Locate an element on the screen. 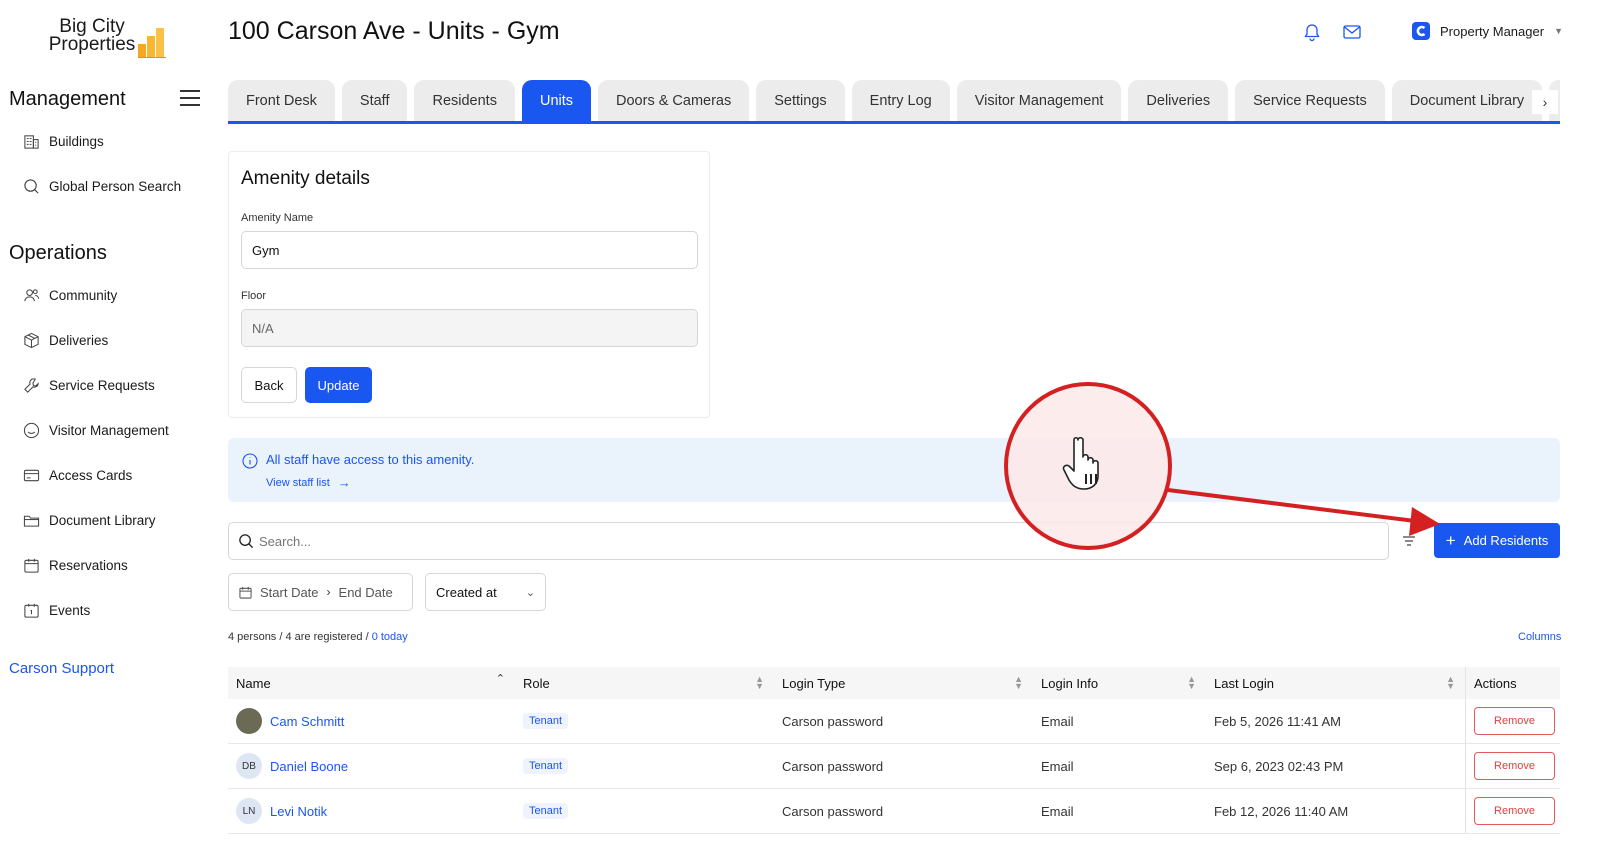 Image resolution: width=1600 pixels, height=865 pixels. add-residents-button: + Add Residents is located at coordinates (1497, 540).